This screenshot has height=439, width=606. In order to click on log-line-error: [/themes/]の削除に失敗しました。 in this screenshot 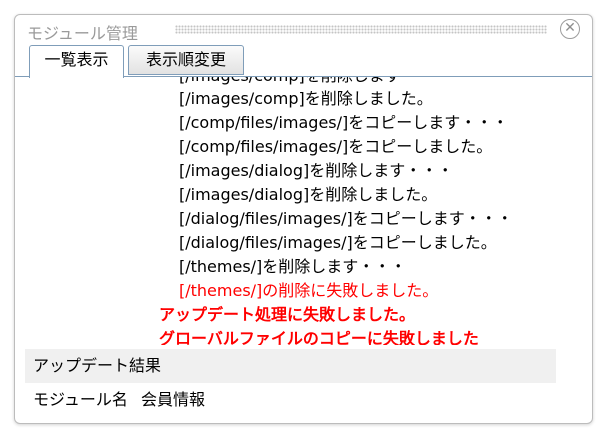, I will do `click(309, 290)`.